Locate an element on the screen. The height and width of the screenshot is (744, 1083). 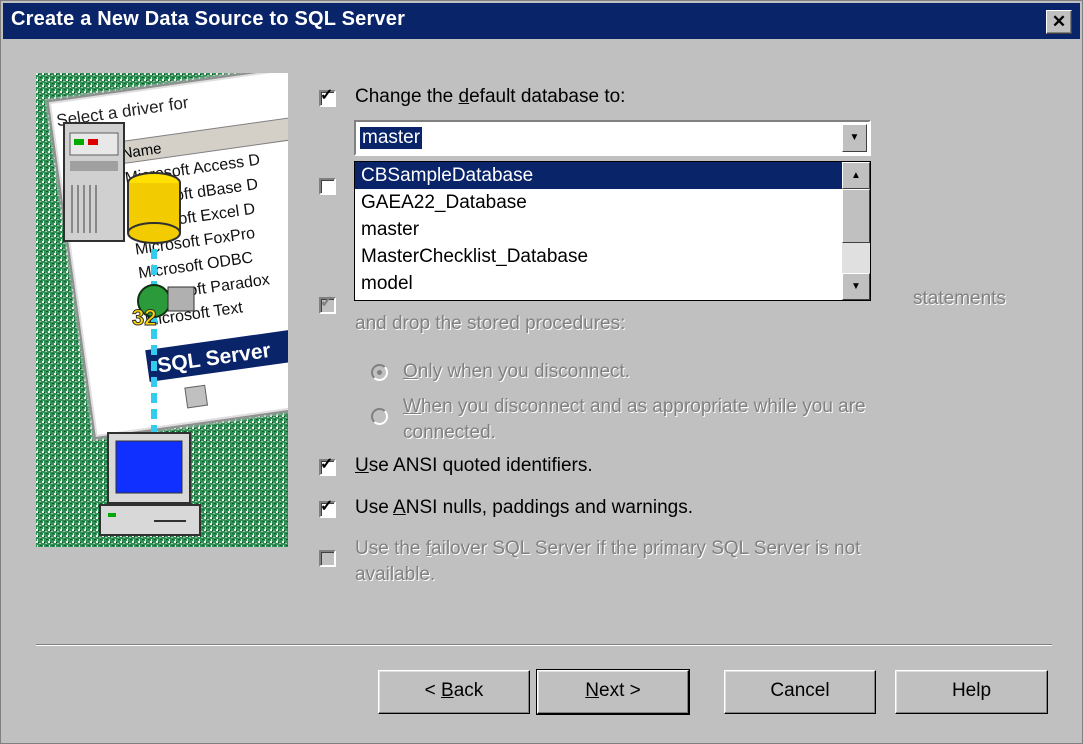
dropdown-scrollbar: ▲ ▼ is located at coordinates (856, 231).